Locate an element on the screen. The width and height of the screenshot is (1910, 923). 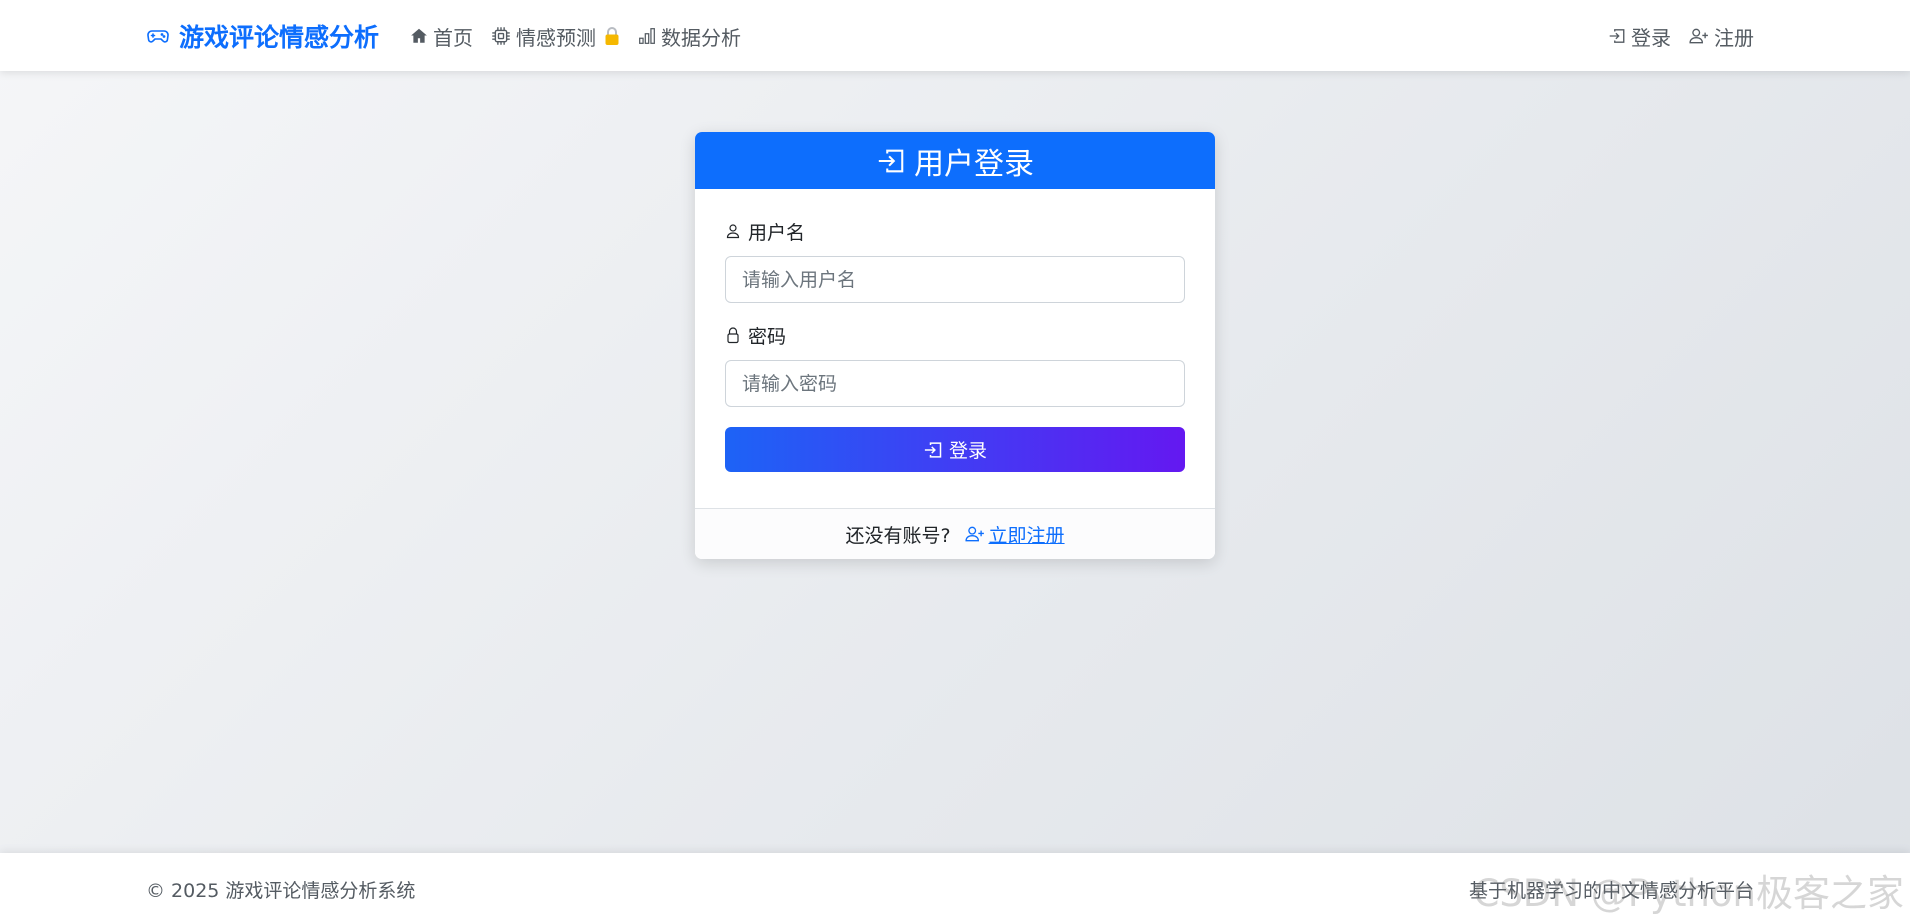
nav-home-link: 首页 is located at coordinates (441, 36).